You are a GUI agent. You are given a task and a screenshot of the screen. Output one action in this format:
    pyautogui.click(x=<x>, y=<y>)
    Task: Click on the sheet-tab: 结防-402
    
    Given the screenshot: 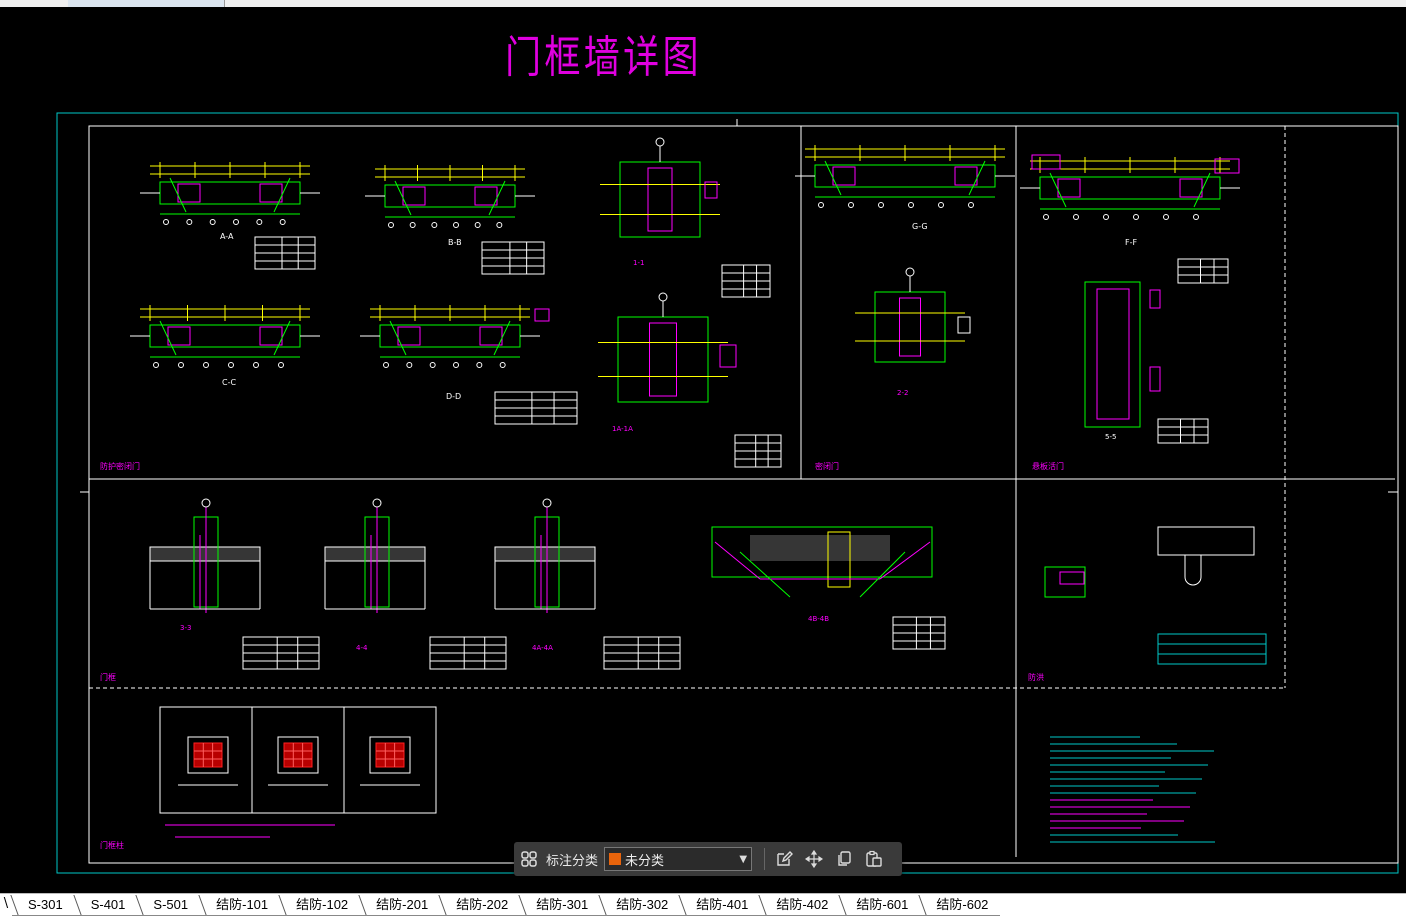 What is the action you would take?
    pyautogui.click(x=800, y=905)
    